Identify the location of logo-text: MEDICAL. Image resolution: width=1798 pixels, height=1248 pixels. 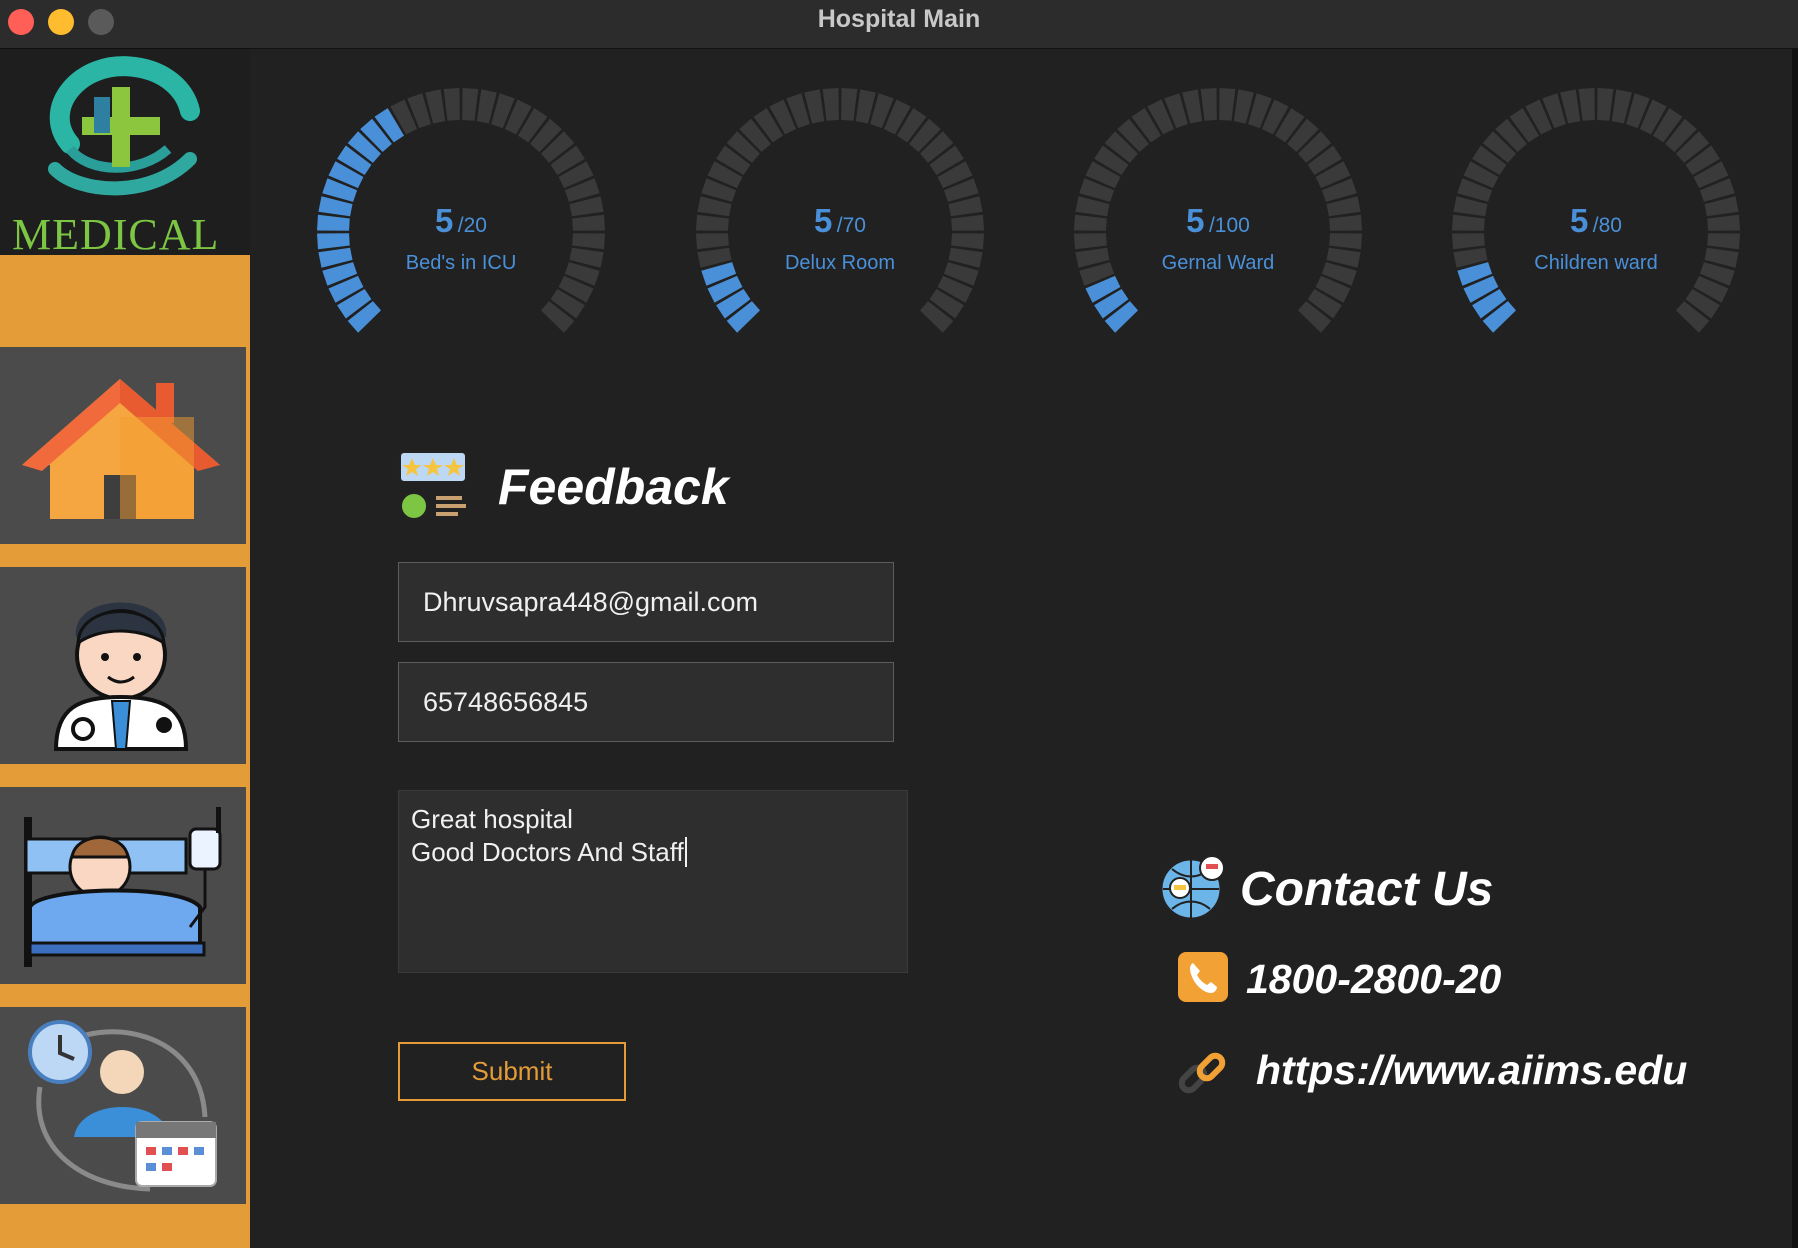
(116, 234).